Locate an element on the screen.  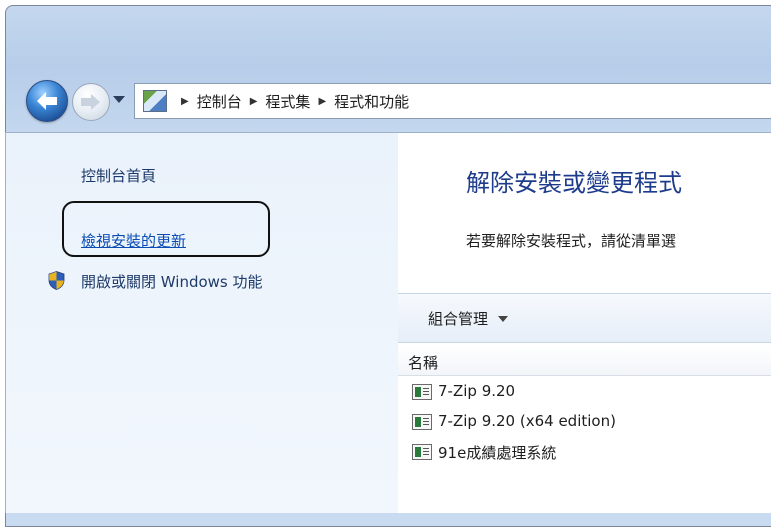
back-arrow-icon is located at coordinates (47, 101).